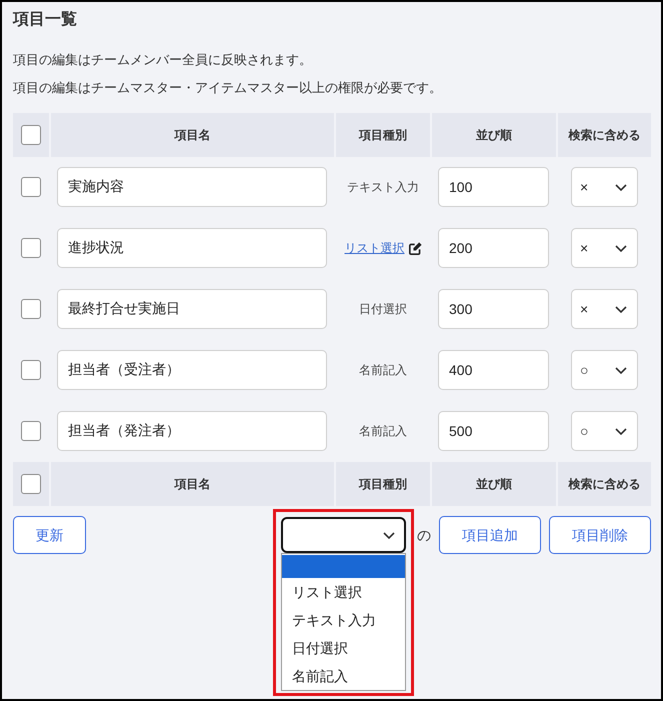  I want to click on name-field: 担当者（受注者）, so click(192, 370).